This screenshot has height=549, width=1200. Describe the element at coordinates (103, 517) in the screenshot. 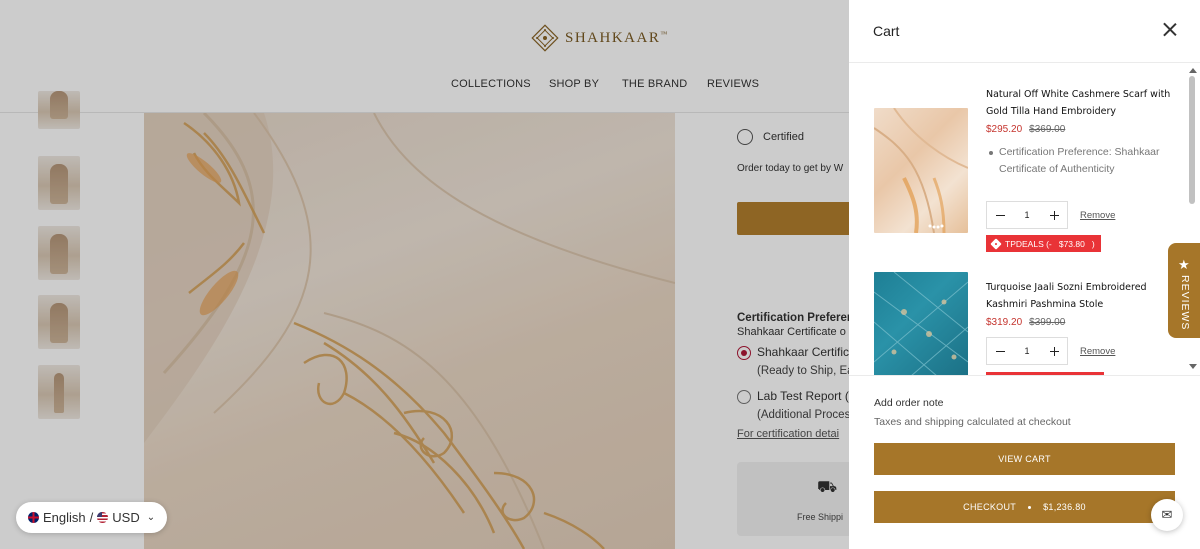

I see `us-flag-icon` at that location.